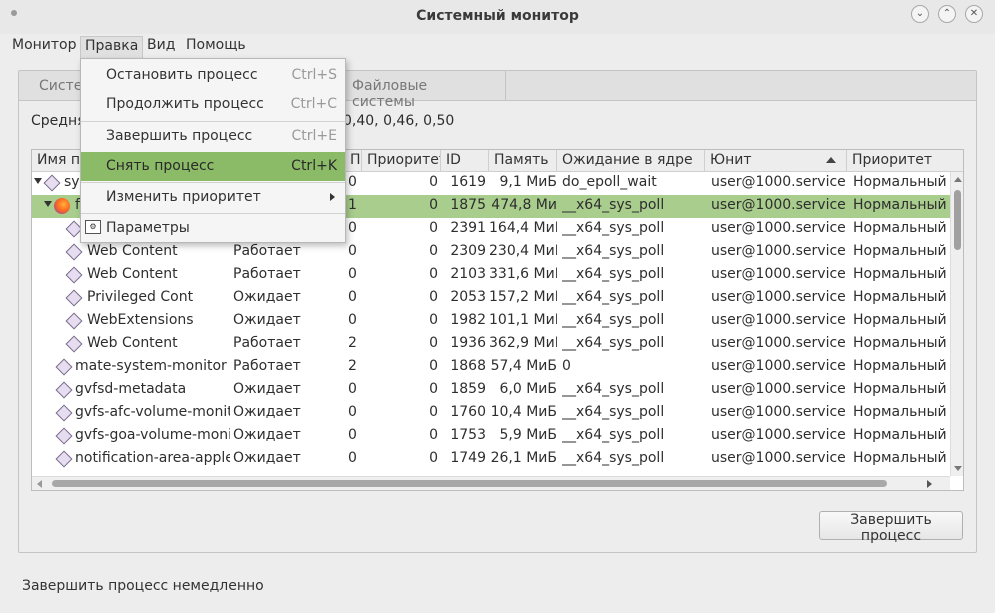  I want to click on horizontal-scroll-thumb, so click(469, 483).